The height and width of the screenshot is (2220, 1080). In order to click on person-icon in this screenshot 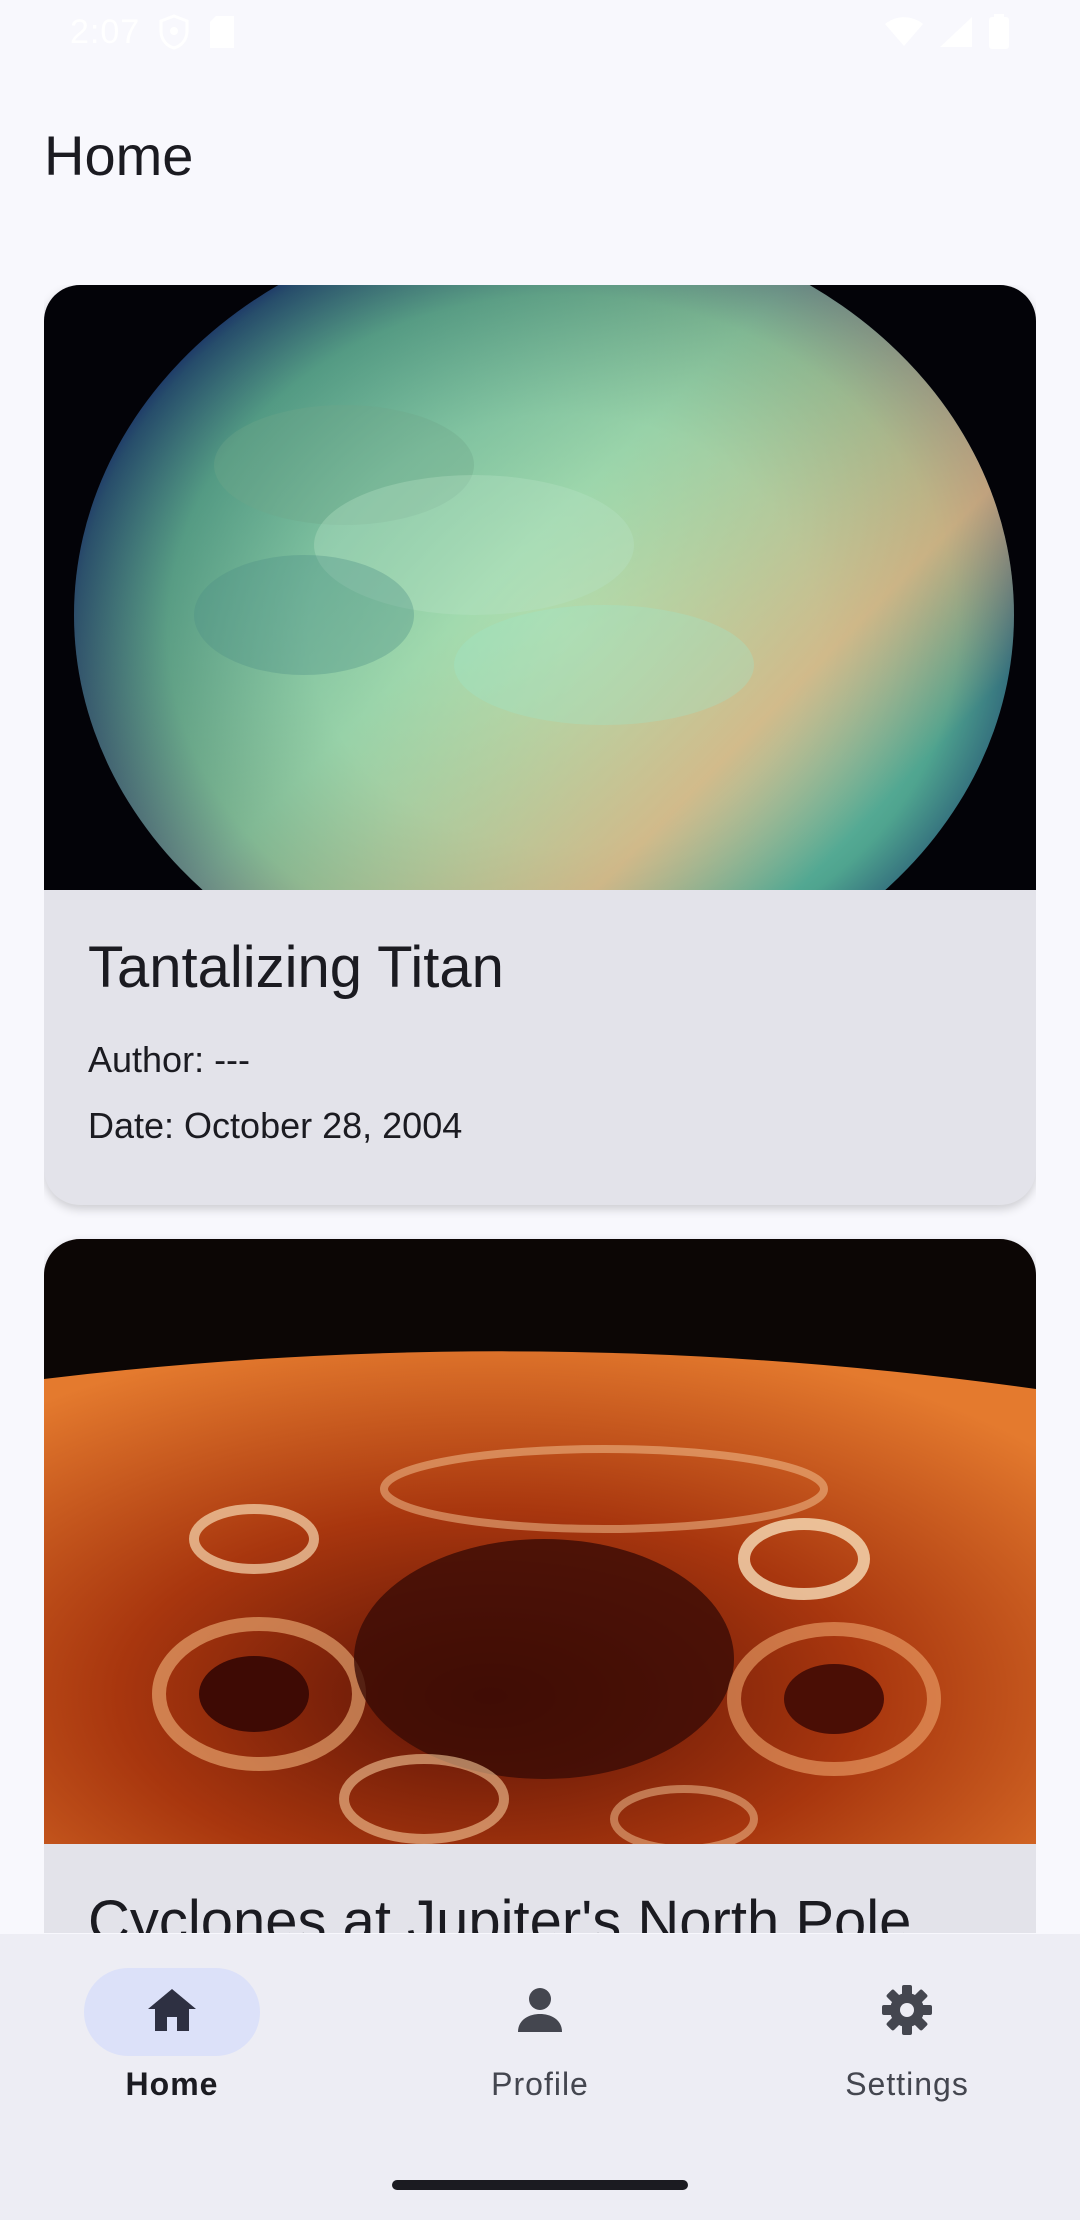, I will do `click(540, 2012)`.